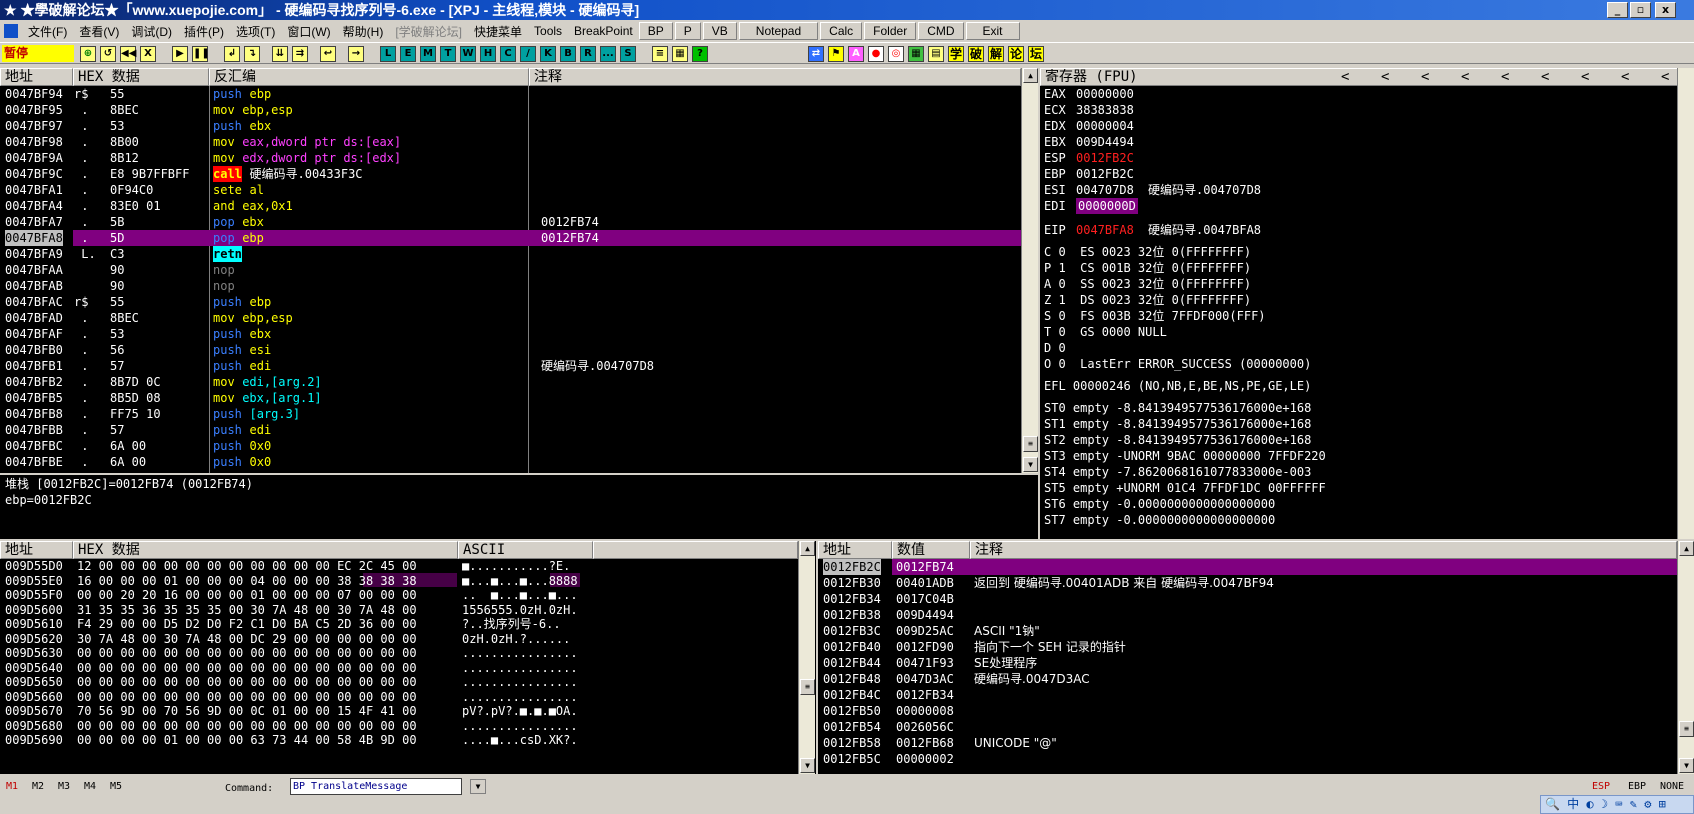  Describe the element at coordinates (300, 54) in the screenshot. I see `trace-over-icon: ⇉` at that location.